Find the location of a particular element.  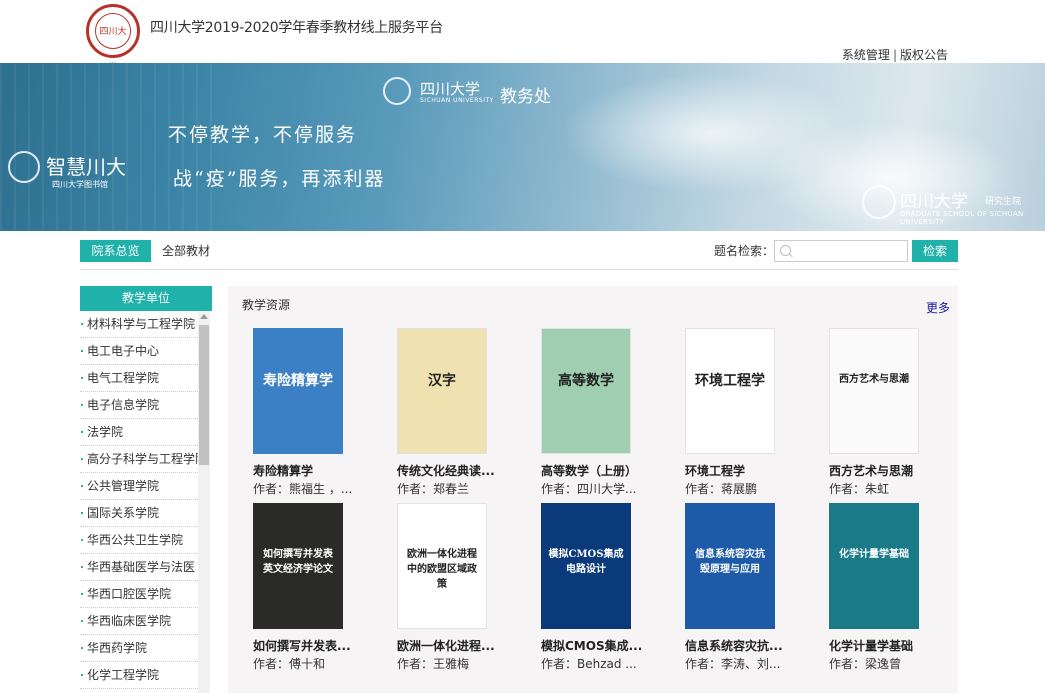

academic-affairs-office: 教务处 is located at coordinates (525, 97).